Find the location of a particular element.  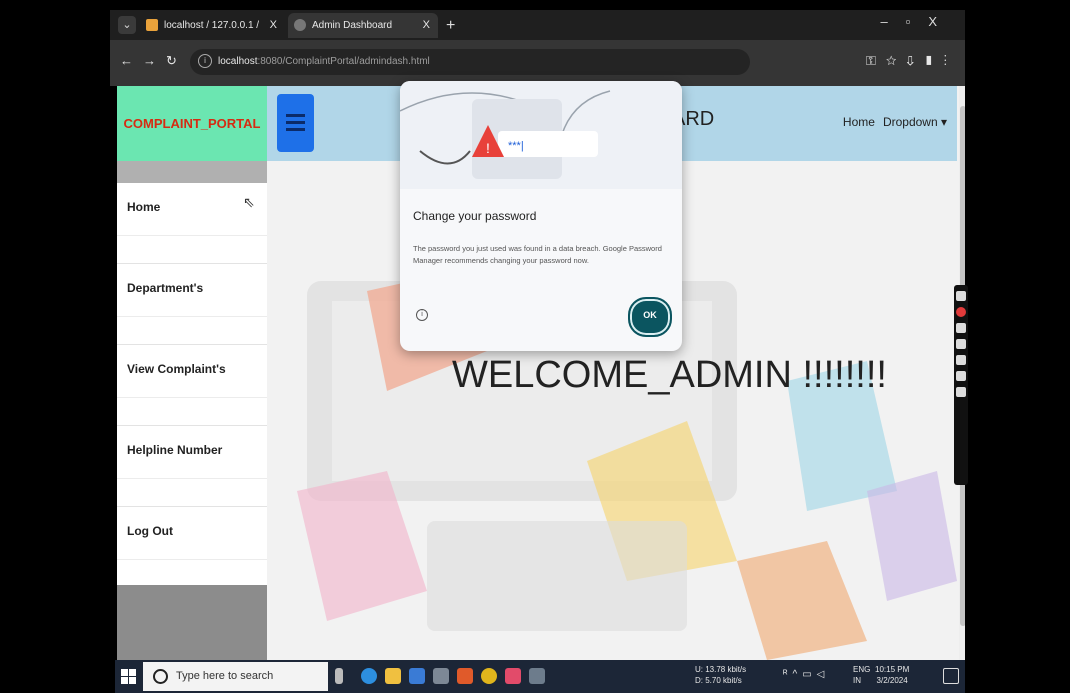

browser-toolbar-icons: ⚿☆⇩▮⋮ is located at coordinates (911, 61).